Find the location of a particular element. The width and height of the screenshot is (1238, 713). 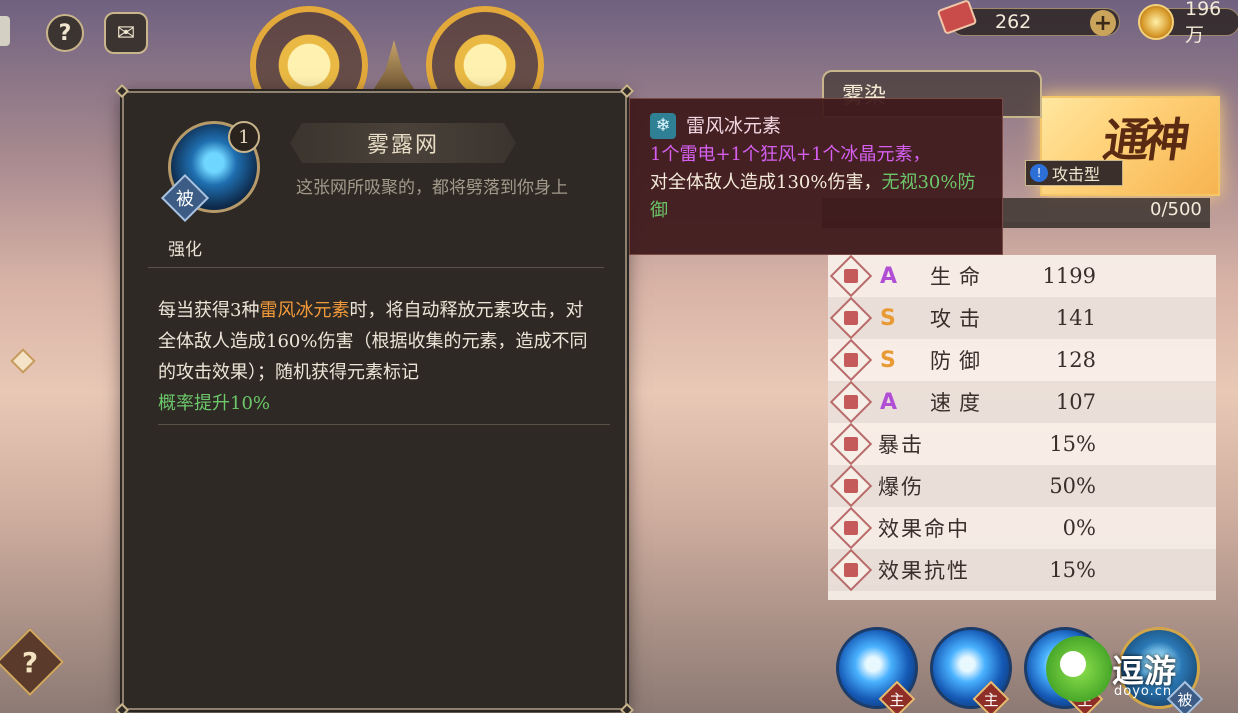

guide-question-icon: ? is located at coordinates (30, 662).